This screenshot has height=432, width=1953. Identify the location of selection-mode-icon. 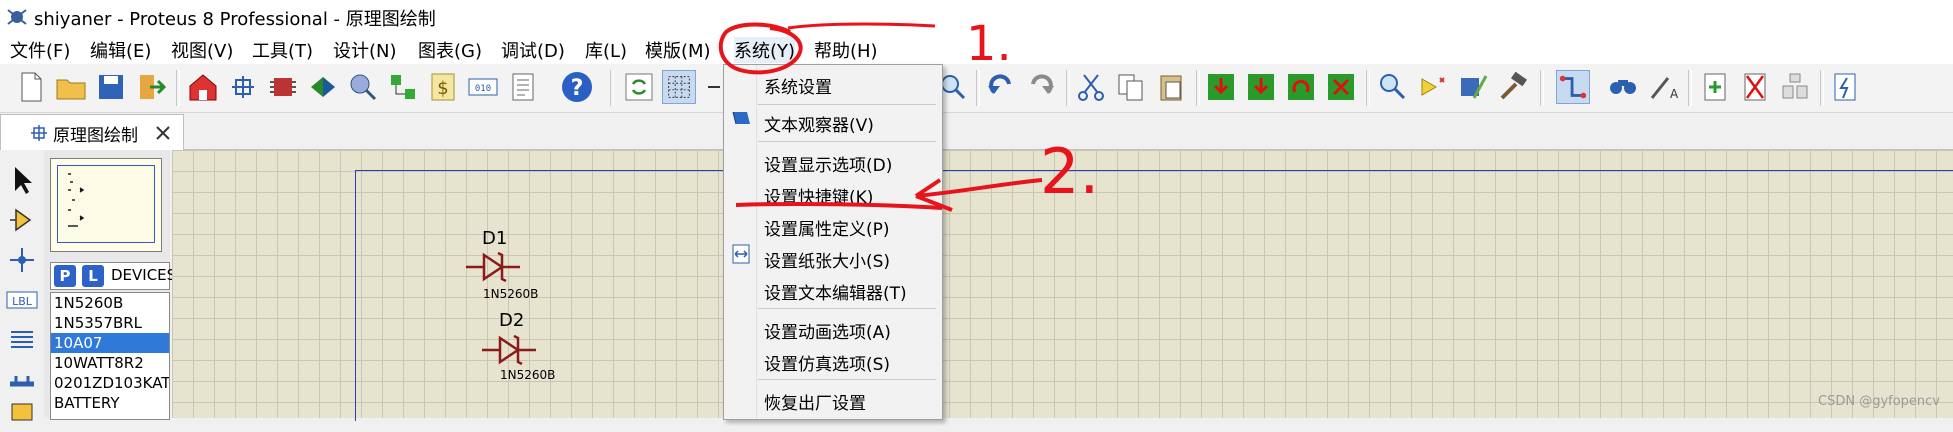
(22, 180).